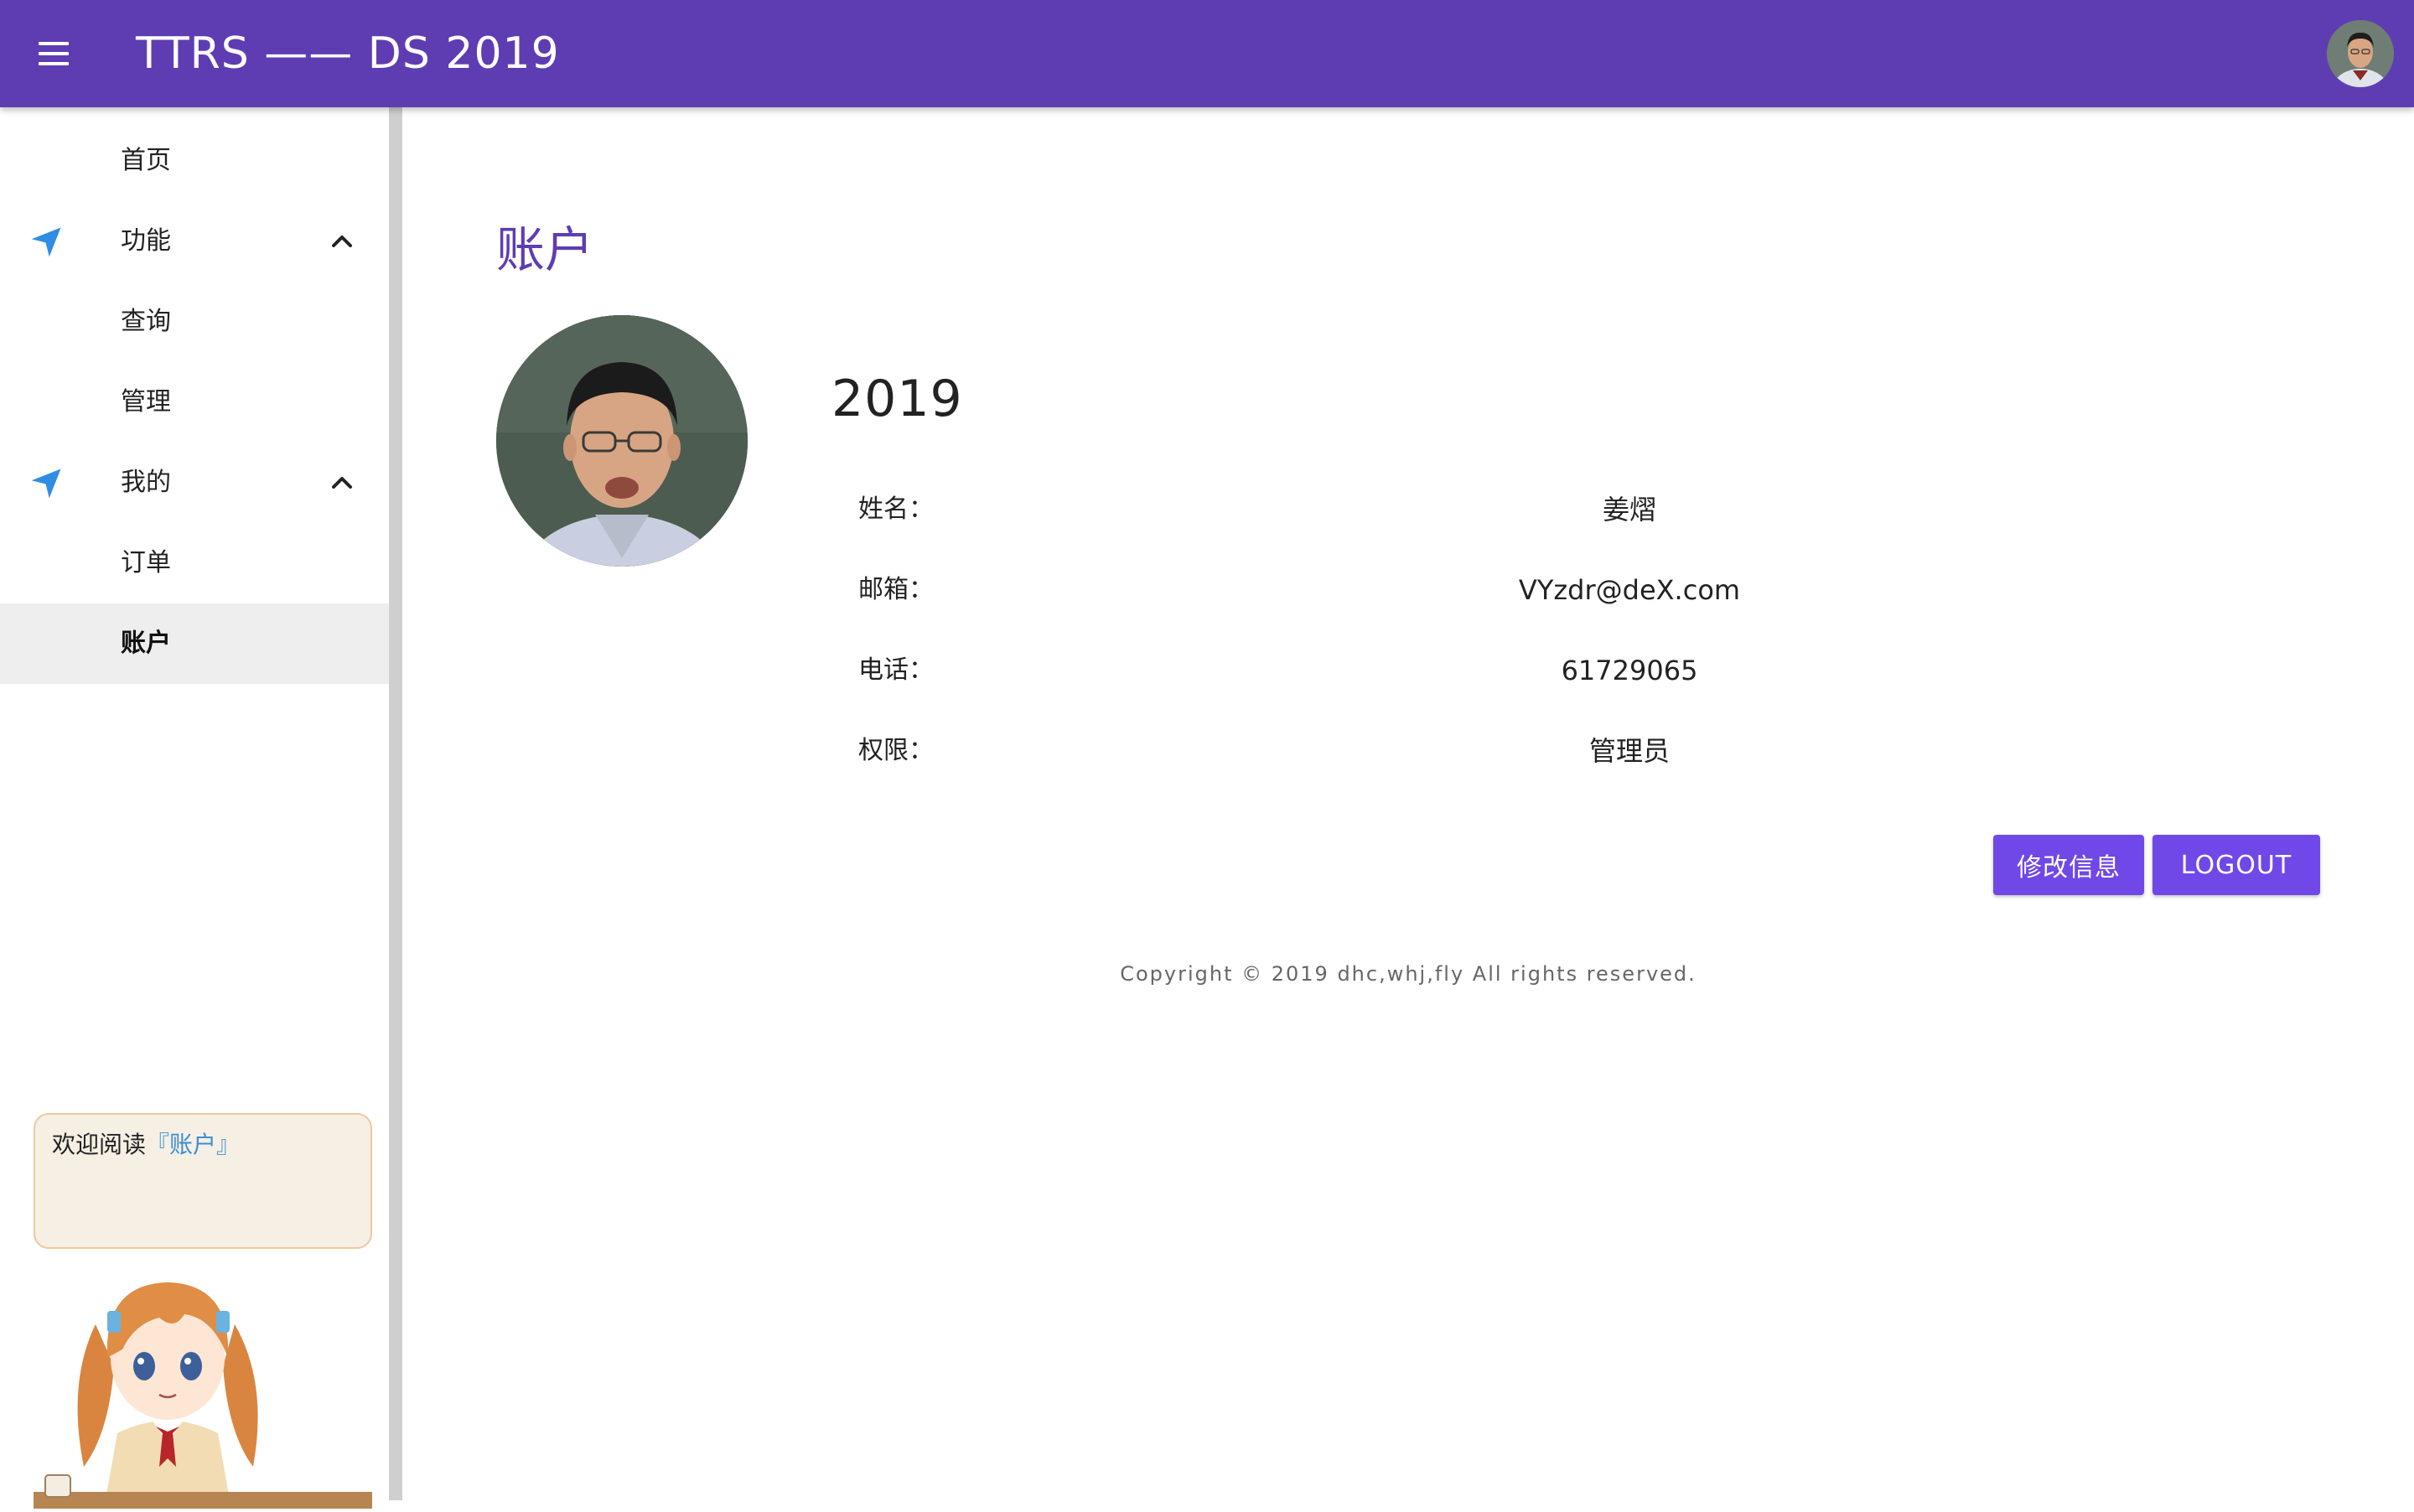 The image size is (2414, 1512). I want to click on info-row-permission: 权限： 管理员, so click(1613, 751).